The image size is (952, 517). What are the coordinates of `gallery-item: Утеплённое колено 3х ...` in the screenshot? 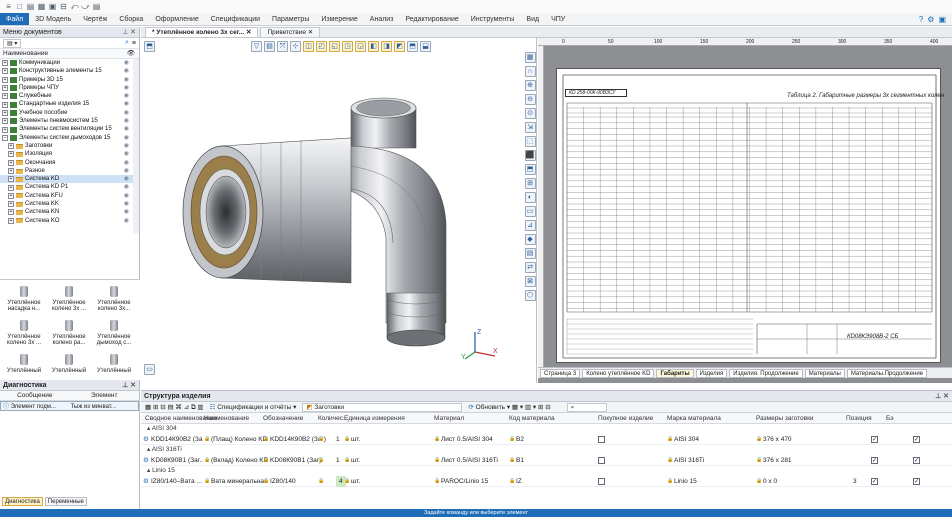 It's located at (24, 333).